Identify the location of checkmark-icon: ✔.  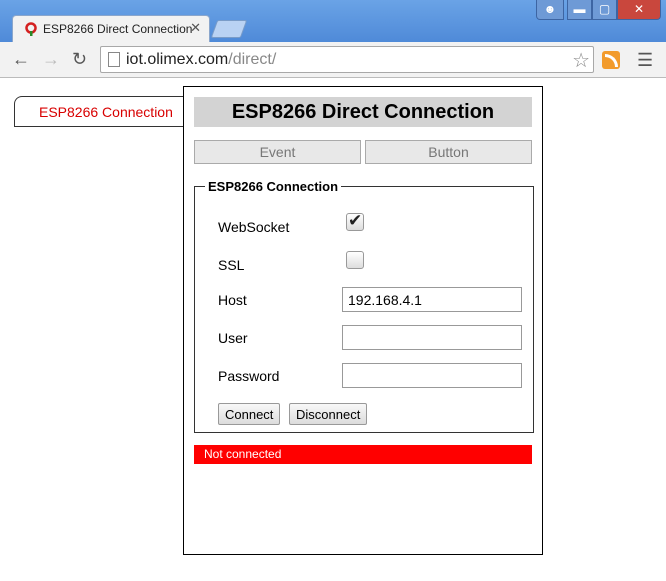
(355, 220).